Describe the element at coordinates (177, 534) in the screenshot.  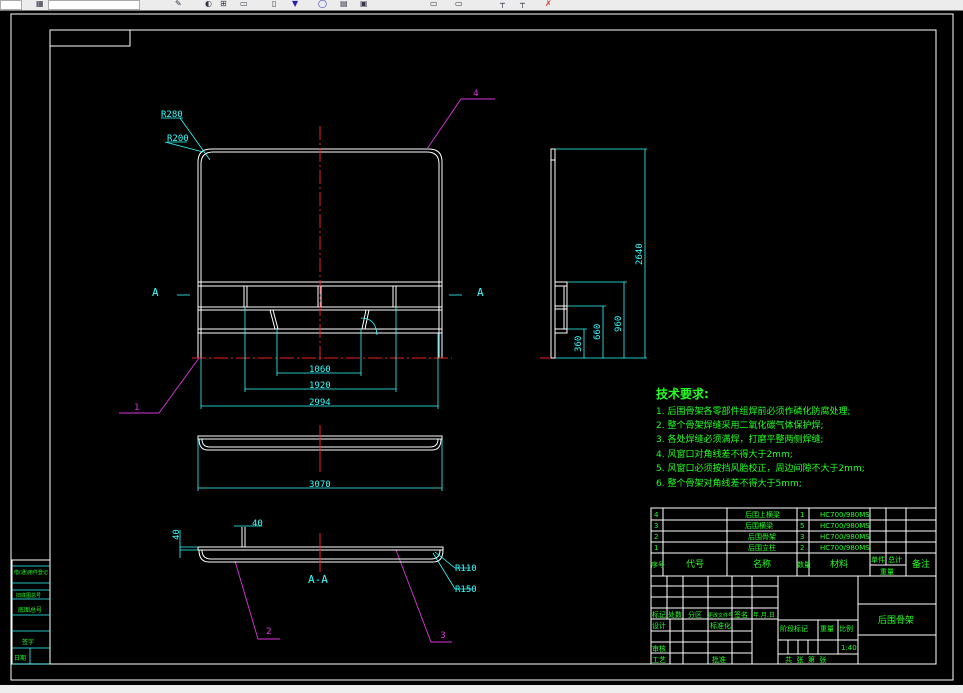
I see `dim-40-vertical: 40` at that location.